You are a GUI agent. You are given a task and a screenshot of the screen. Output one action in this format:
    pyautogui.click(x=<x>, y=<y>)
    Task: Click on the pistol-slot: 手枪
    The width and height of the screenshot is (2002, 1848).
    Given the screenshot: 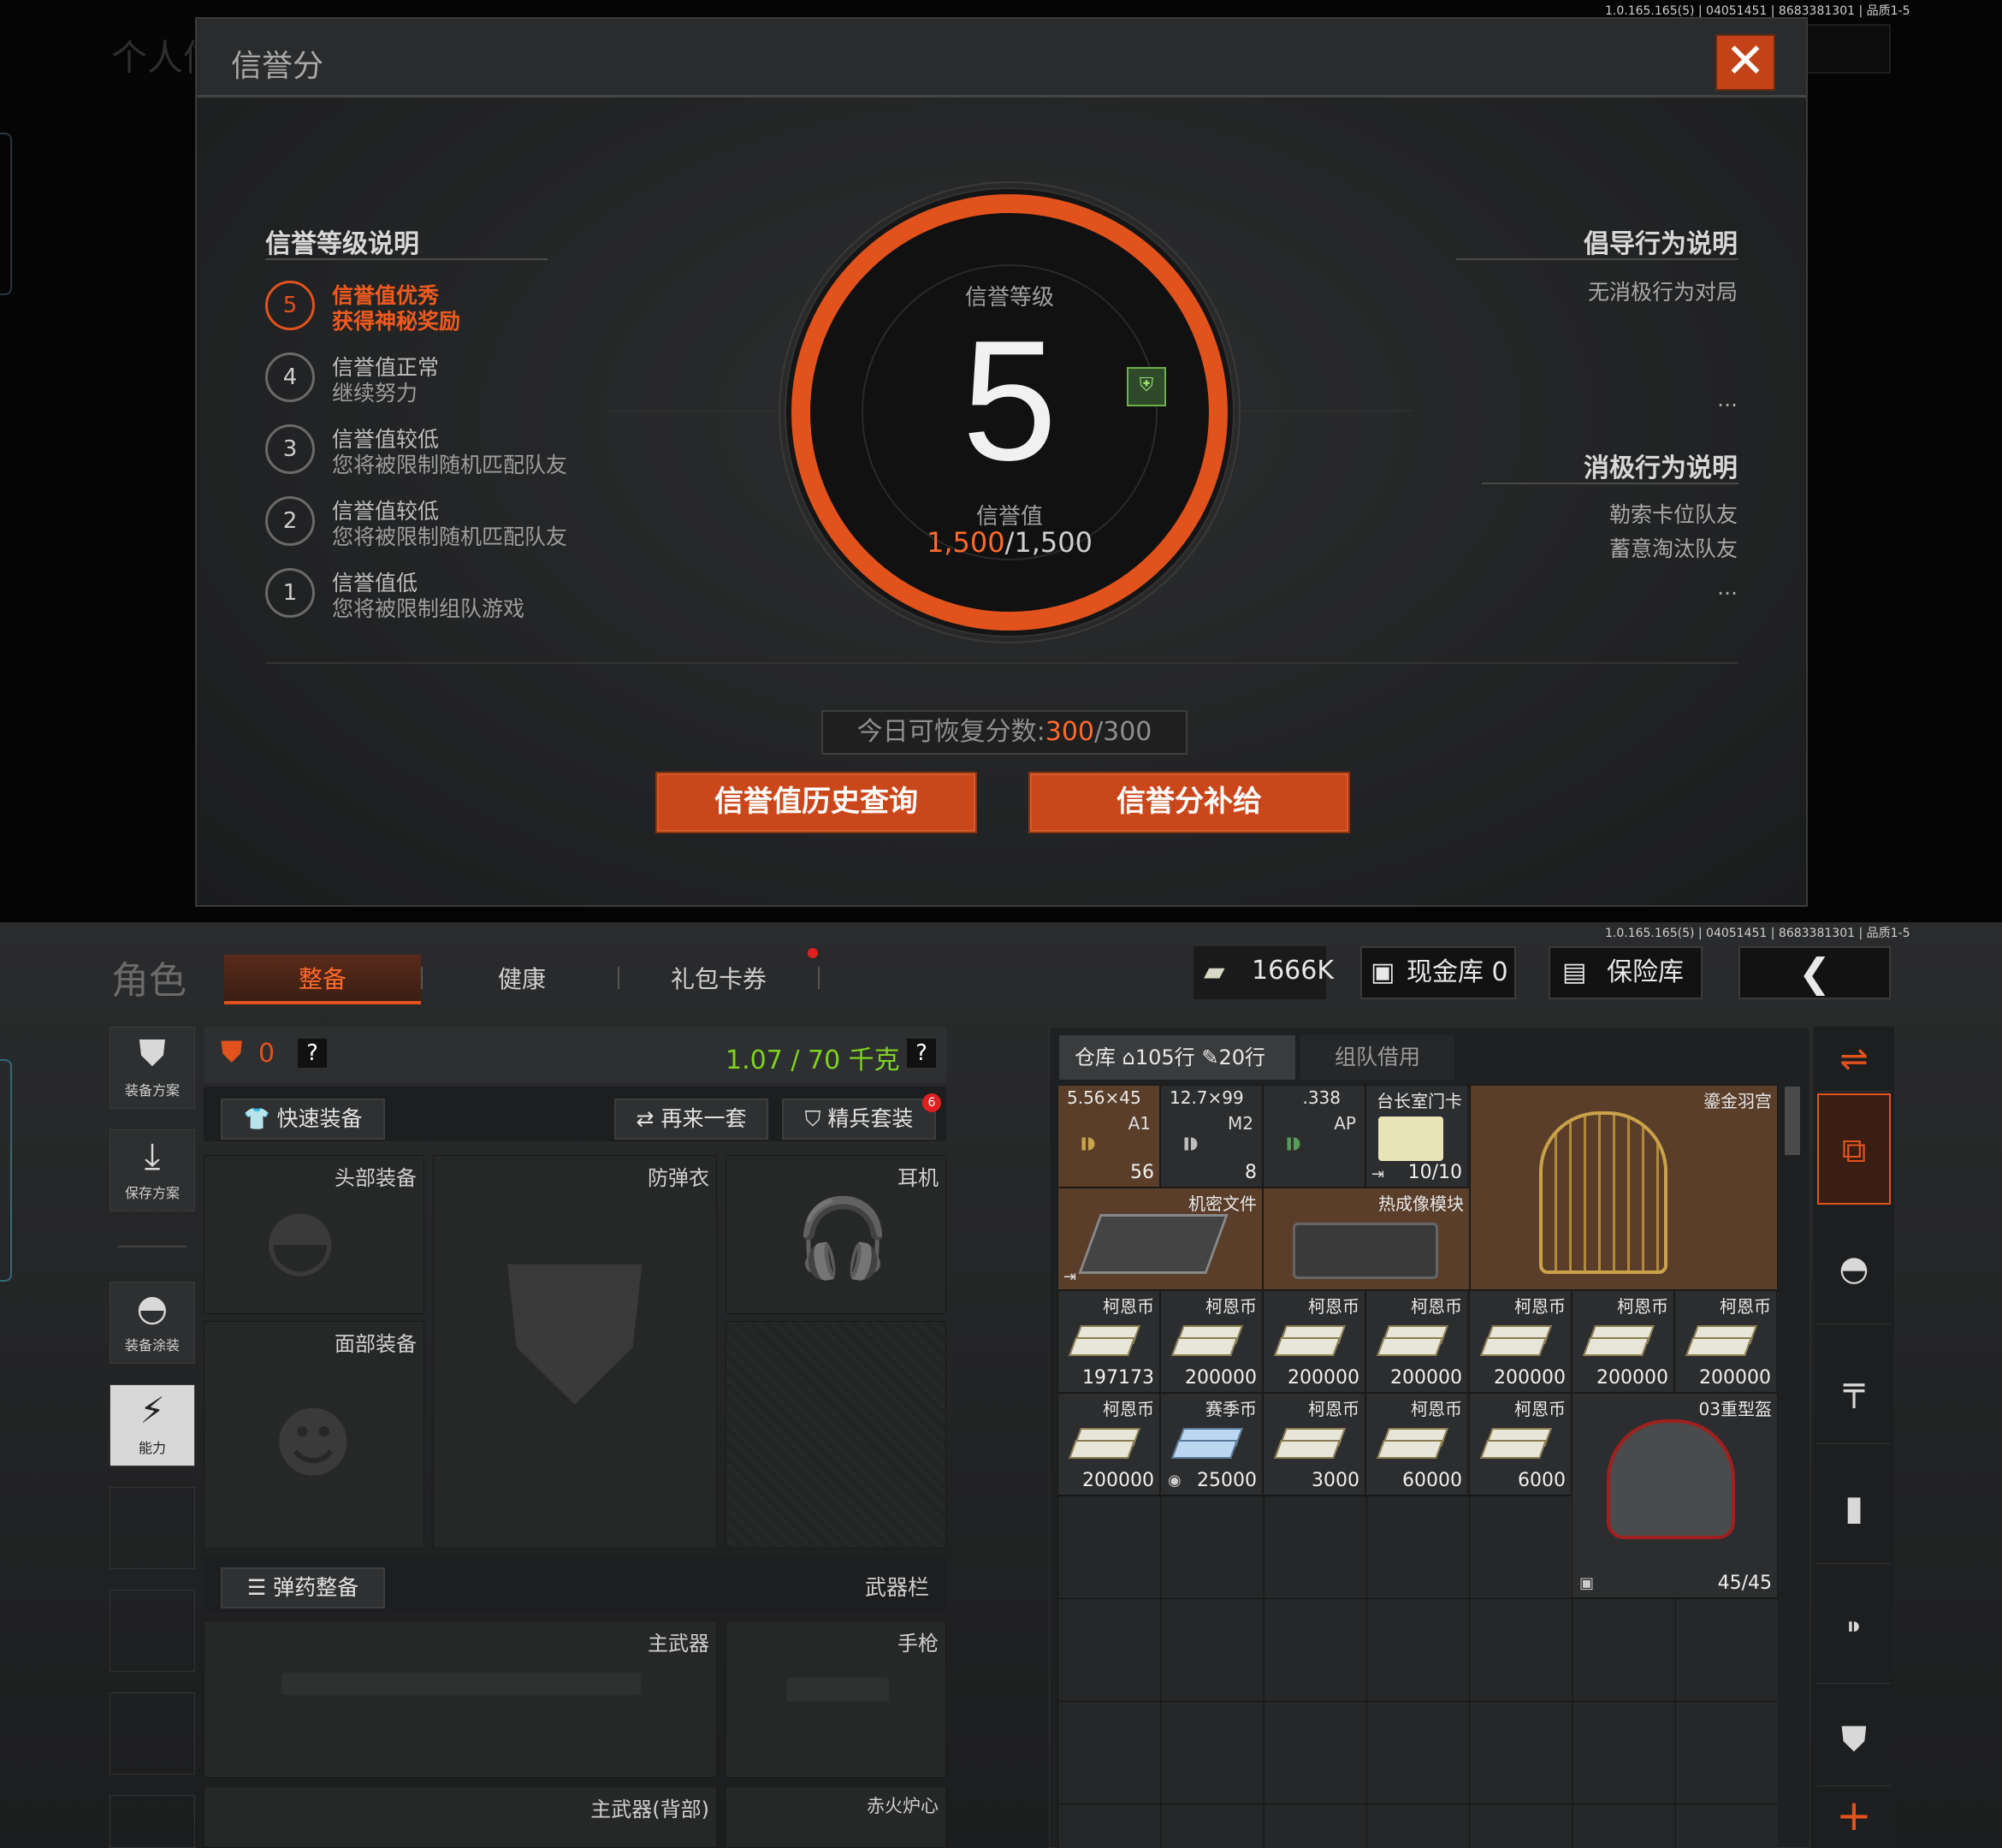 What is the action you would take?
    pyautogui.click(x=836, y=1699)
    